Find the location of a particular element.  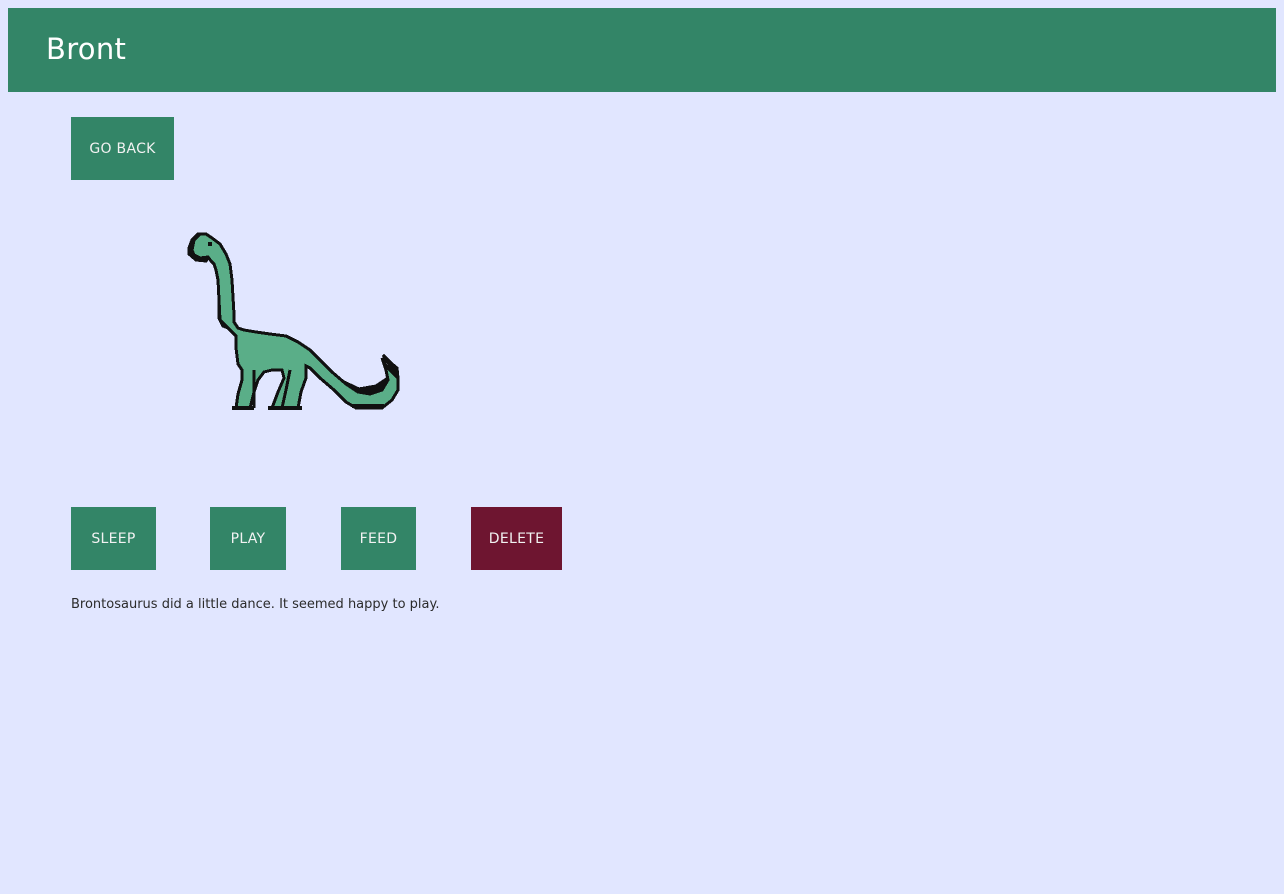

app-header: Bront is located at coordinates (642, 50).